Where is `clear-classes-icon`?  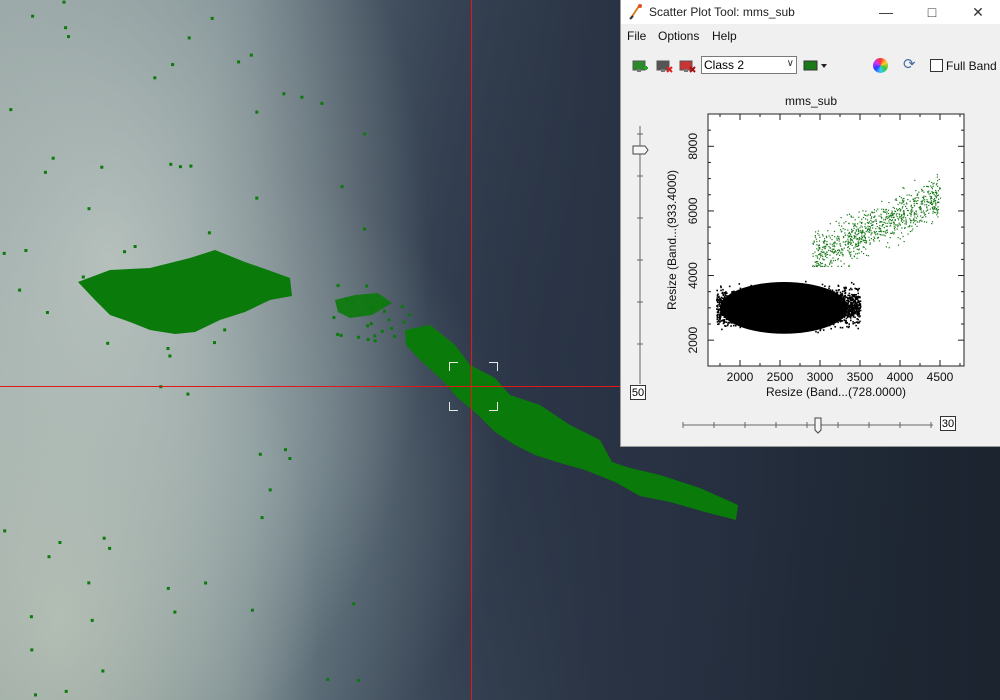
clear-classes-icon is located at coordinates (688, 67).